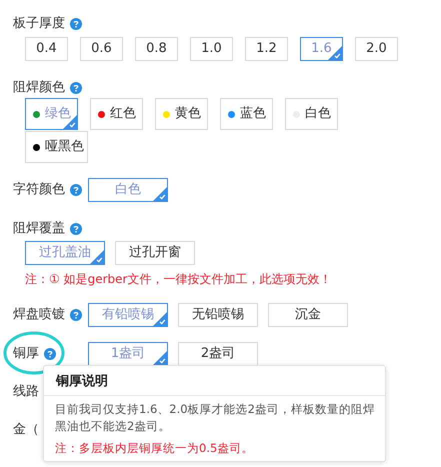  Describe the element at coordinates (39, 229) in the screenshot. I see `field-label: 阻焊覆盖` at that location.